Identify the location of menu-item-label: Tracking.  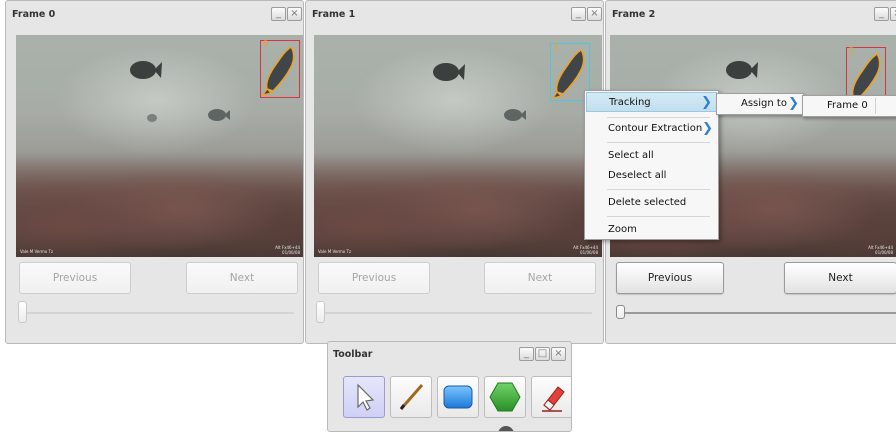
(630, 102).